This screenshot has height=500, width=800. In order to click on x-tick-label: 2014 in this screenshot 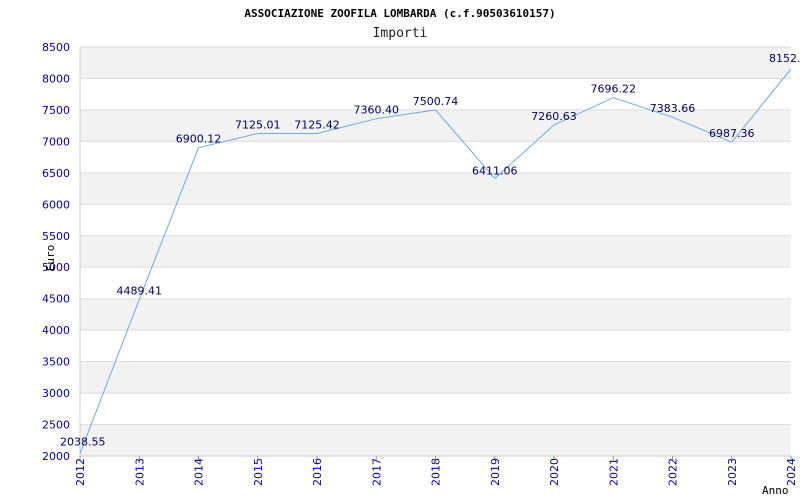, I will do `click(199, 472)`.